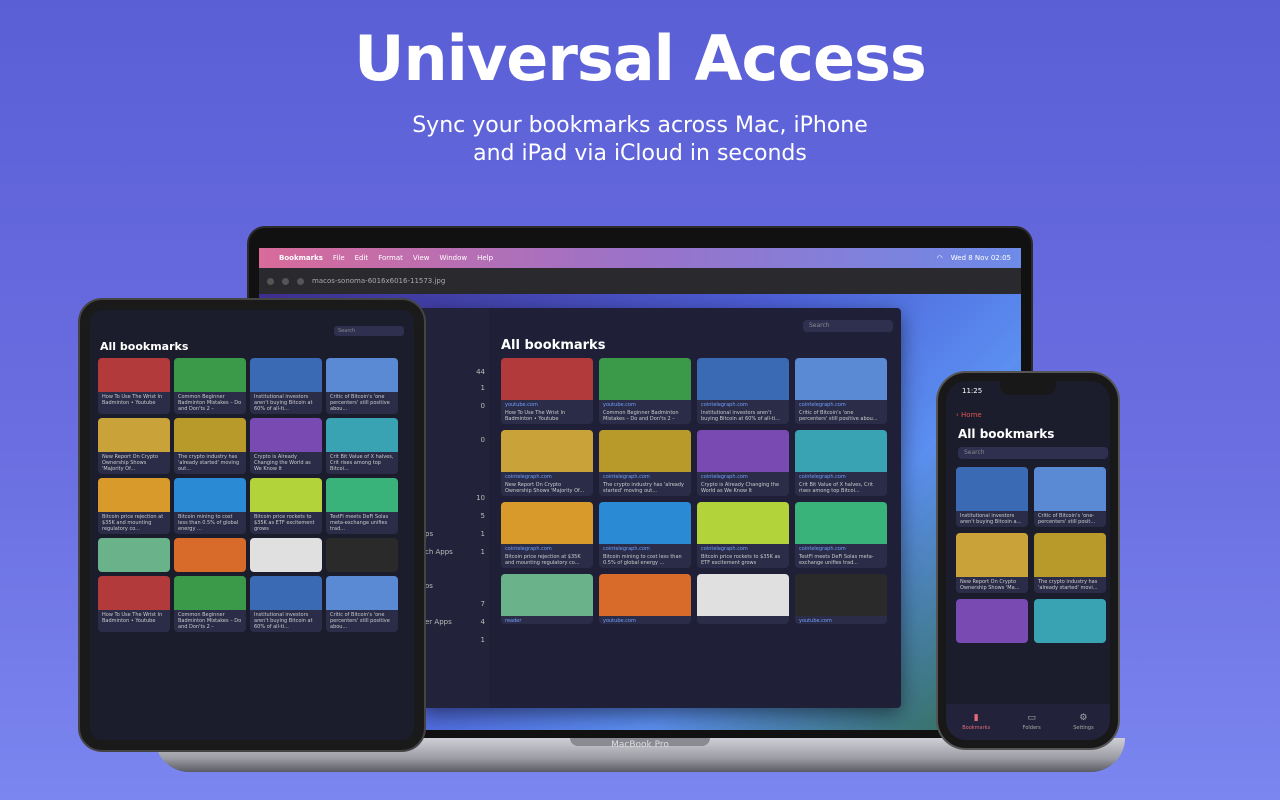  I want to click on sidebar-count: 4, so click(483, 622).